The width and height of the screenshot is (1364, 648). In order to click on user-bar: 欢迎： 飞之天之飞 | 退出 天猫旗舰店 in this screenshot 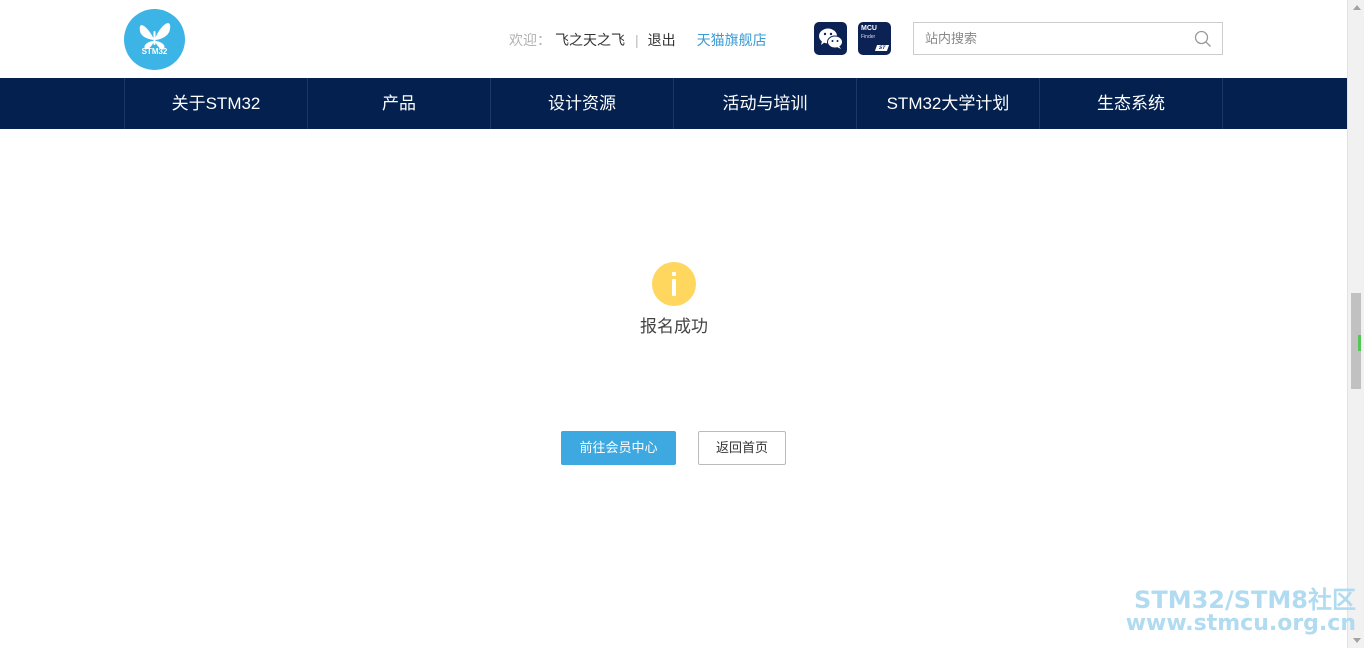, I will do `click(638, 40)`.